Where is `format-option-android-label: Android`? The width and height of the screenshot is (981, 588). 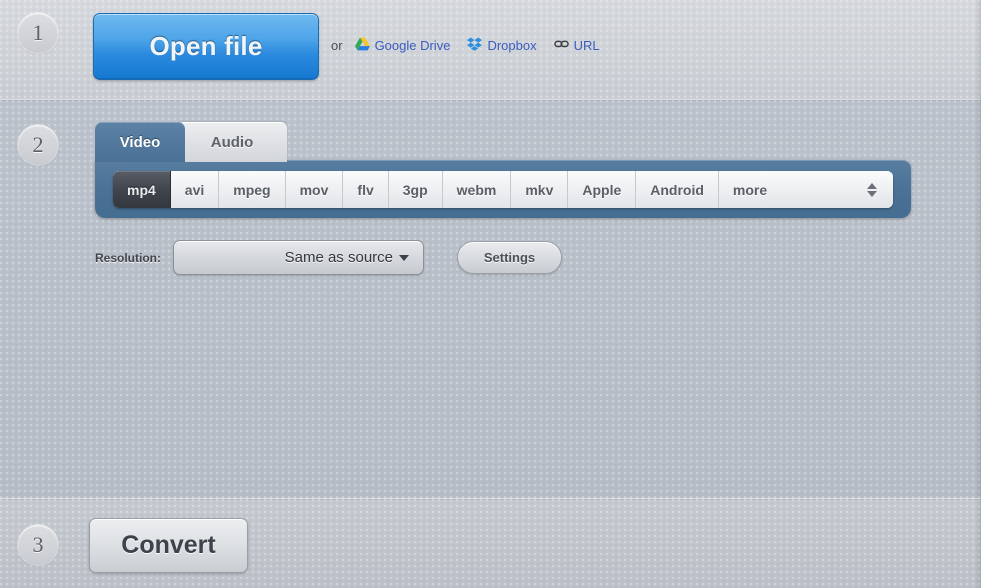
format-option-android-label: Android is located at coordinates (677, 189).